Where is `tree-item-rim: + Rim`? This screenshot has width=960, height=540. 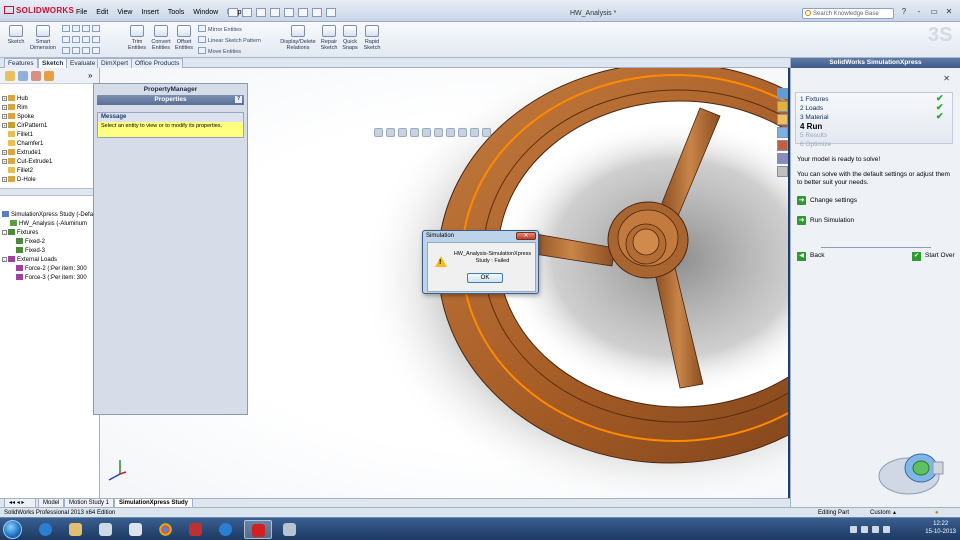 tree-item-rim: + Rim is located at coordinates (27, 108).